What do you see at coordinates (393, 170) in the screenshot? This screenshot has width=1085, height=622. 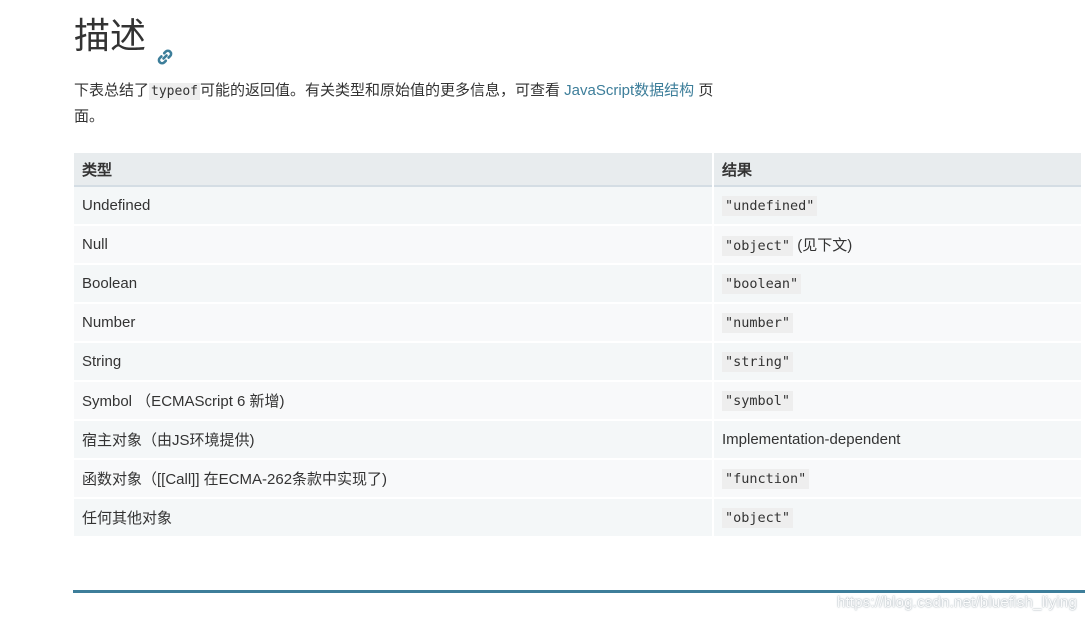 I see `header-type: 类型` at bounding box center [393, 170].